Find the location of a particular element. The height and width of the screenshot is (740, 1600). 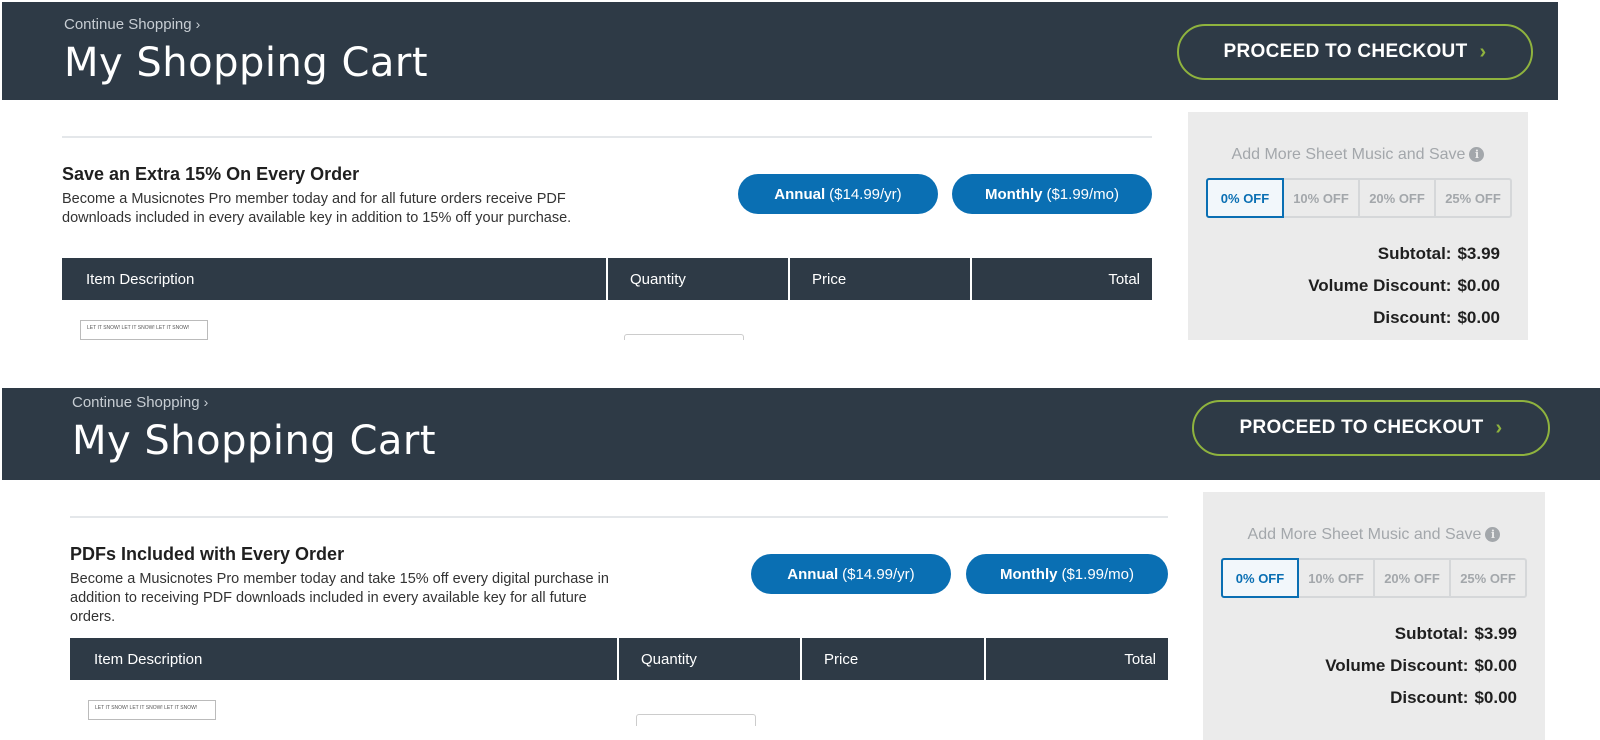

promo-heading: Save an Extra 15% On Every Order is located at coordinates (211, 174).